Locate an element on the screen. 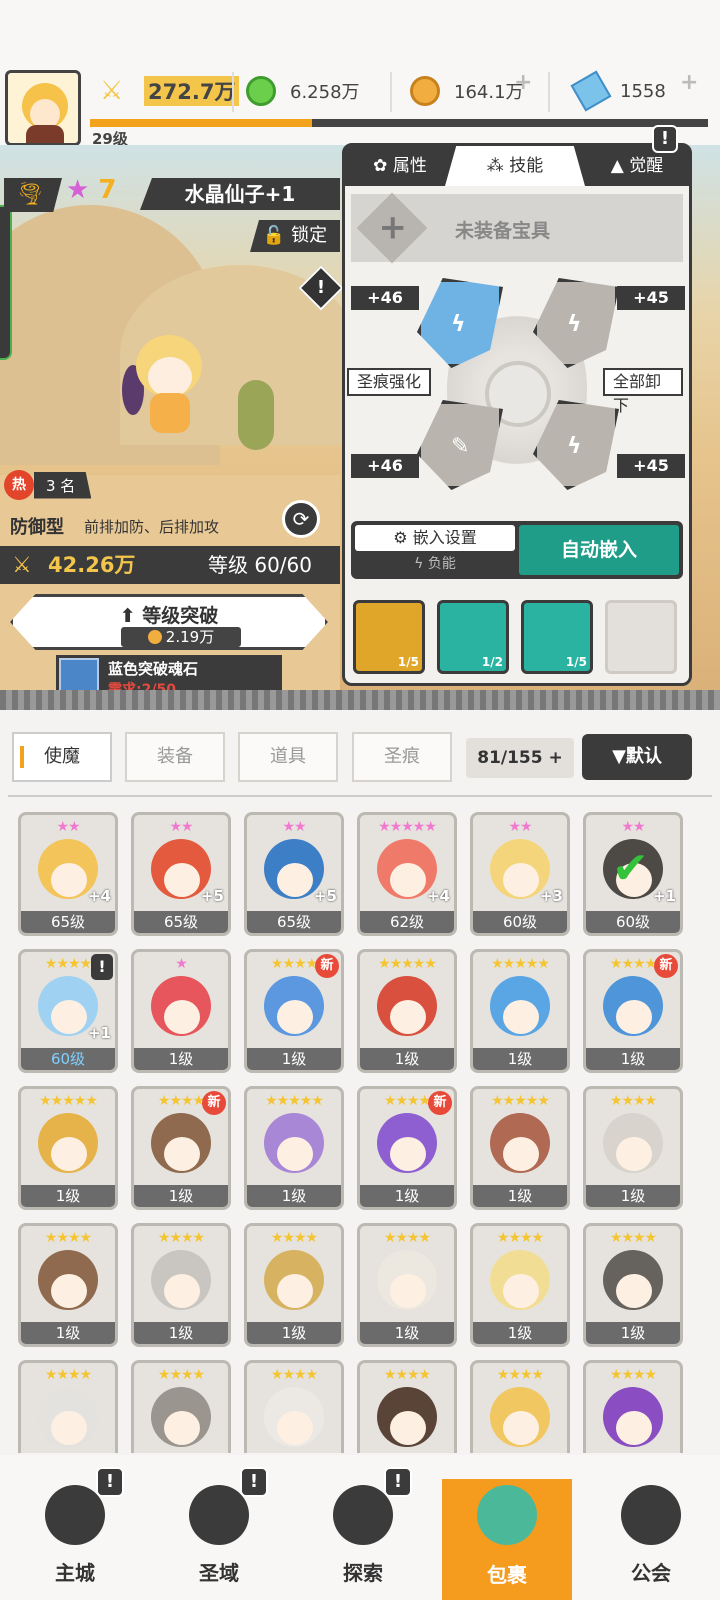  lock-button: 🔓 锁定 is located at coordinates (295, 236).